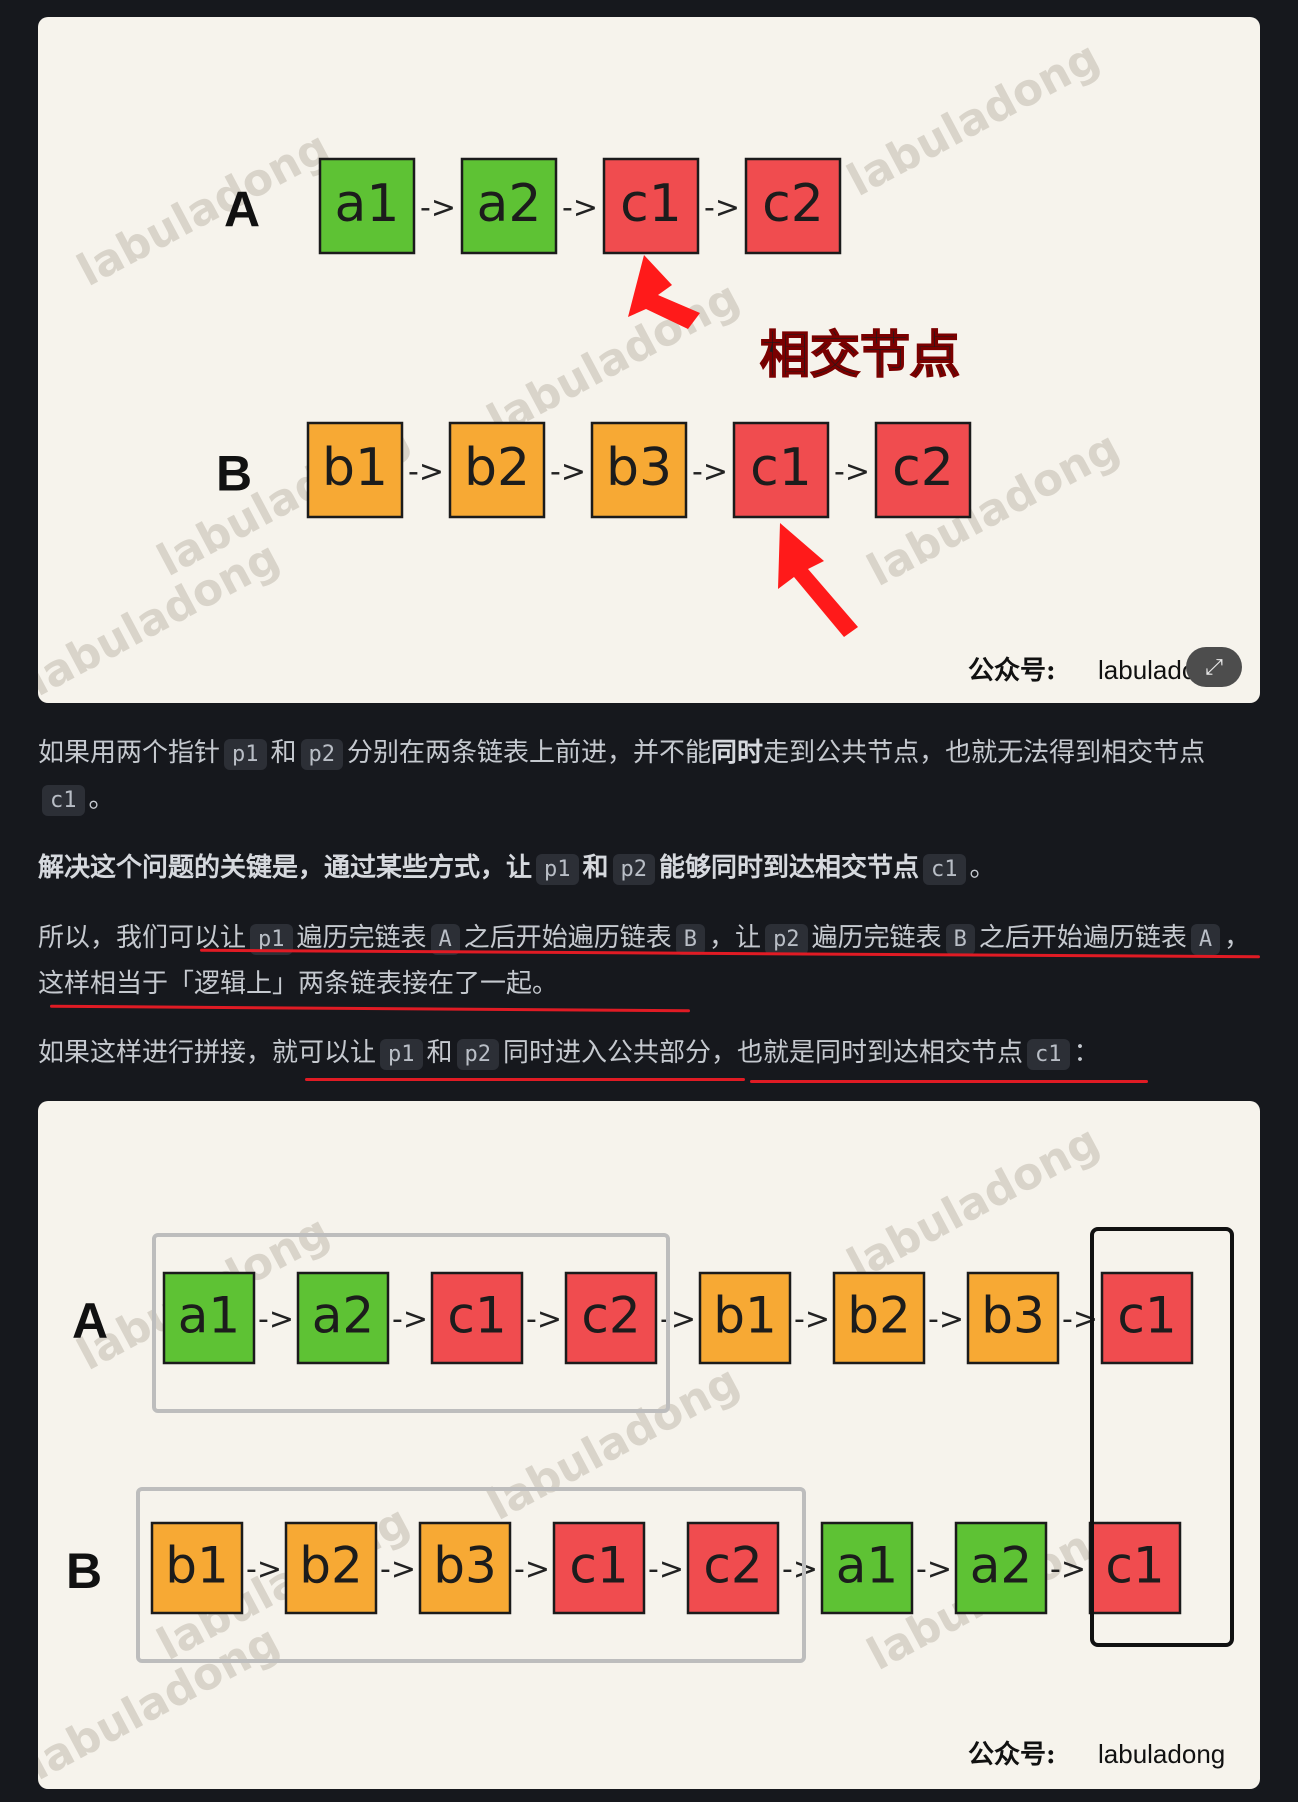 This screenshot has height=1802, width=1298. What do you see at coordinates (1205, 939) in the screenshot?
I see `inline-code: A` at bounding box center [1205, 939].